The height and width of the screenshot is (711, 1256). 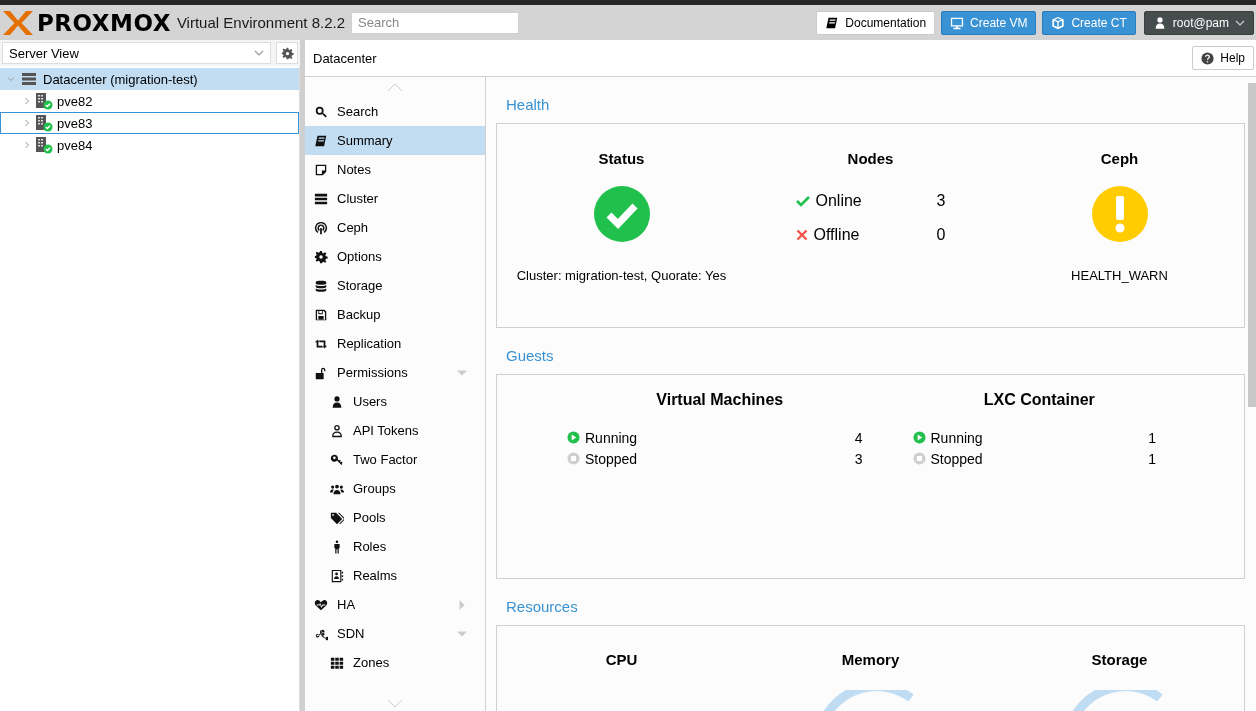 I want to click on column-title: Memory, so click(x=870, y=659).